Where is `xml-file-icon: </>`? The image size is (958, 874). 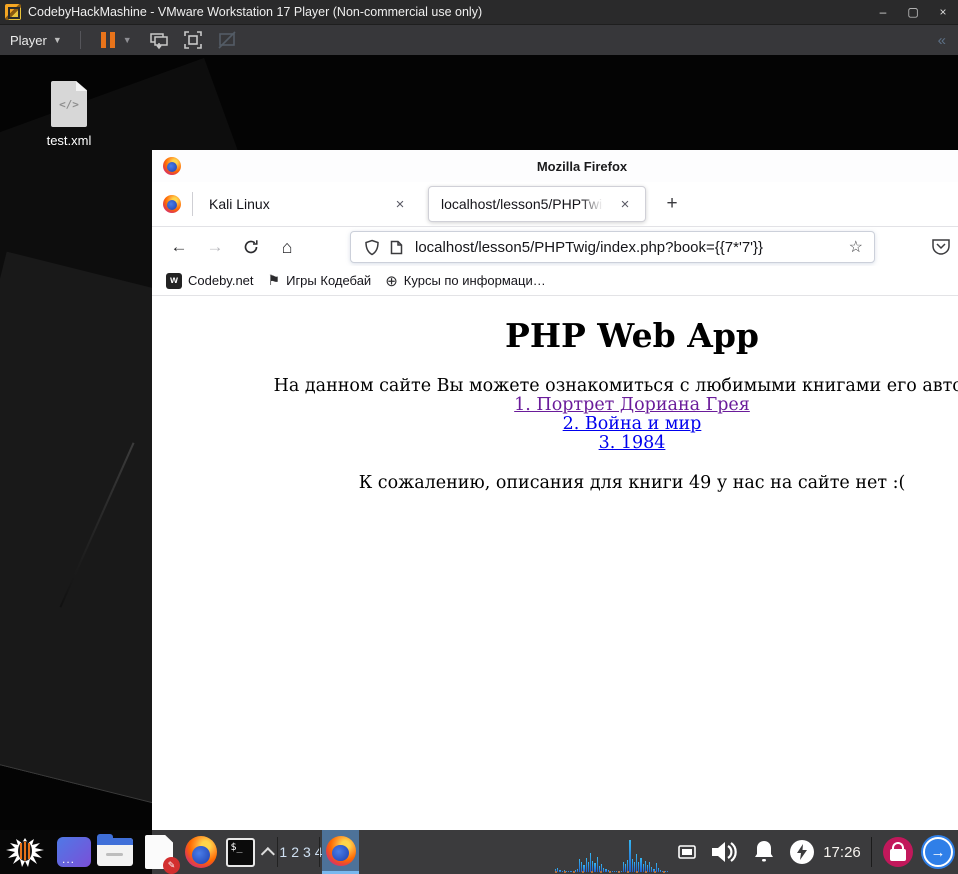
xml-file-icon: </> is located at coordinates (69, 104).